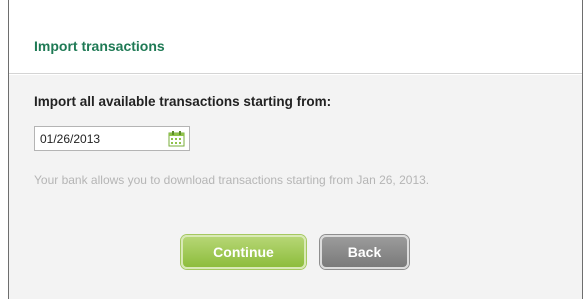  I want to click on start-date-field: 01/26/2013, so click(112, 138).